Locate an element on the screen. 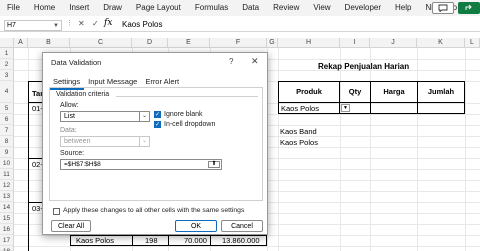  column-header-i: I is located at coordinates (355, 43).